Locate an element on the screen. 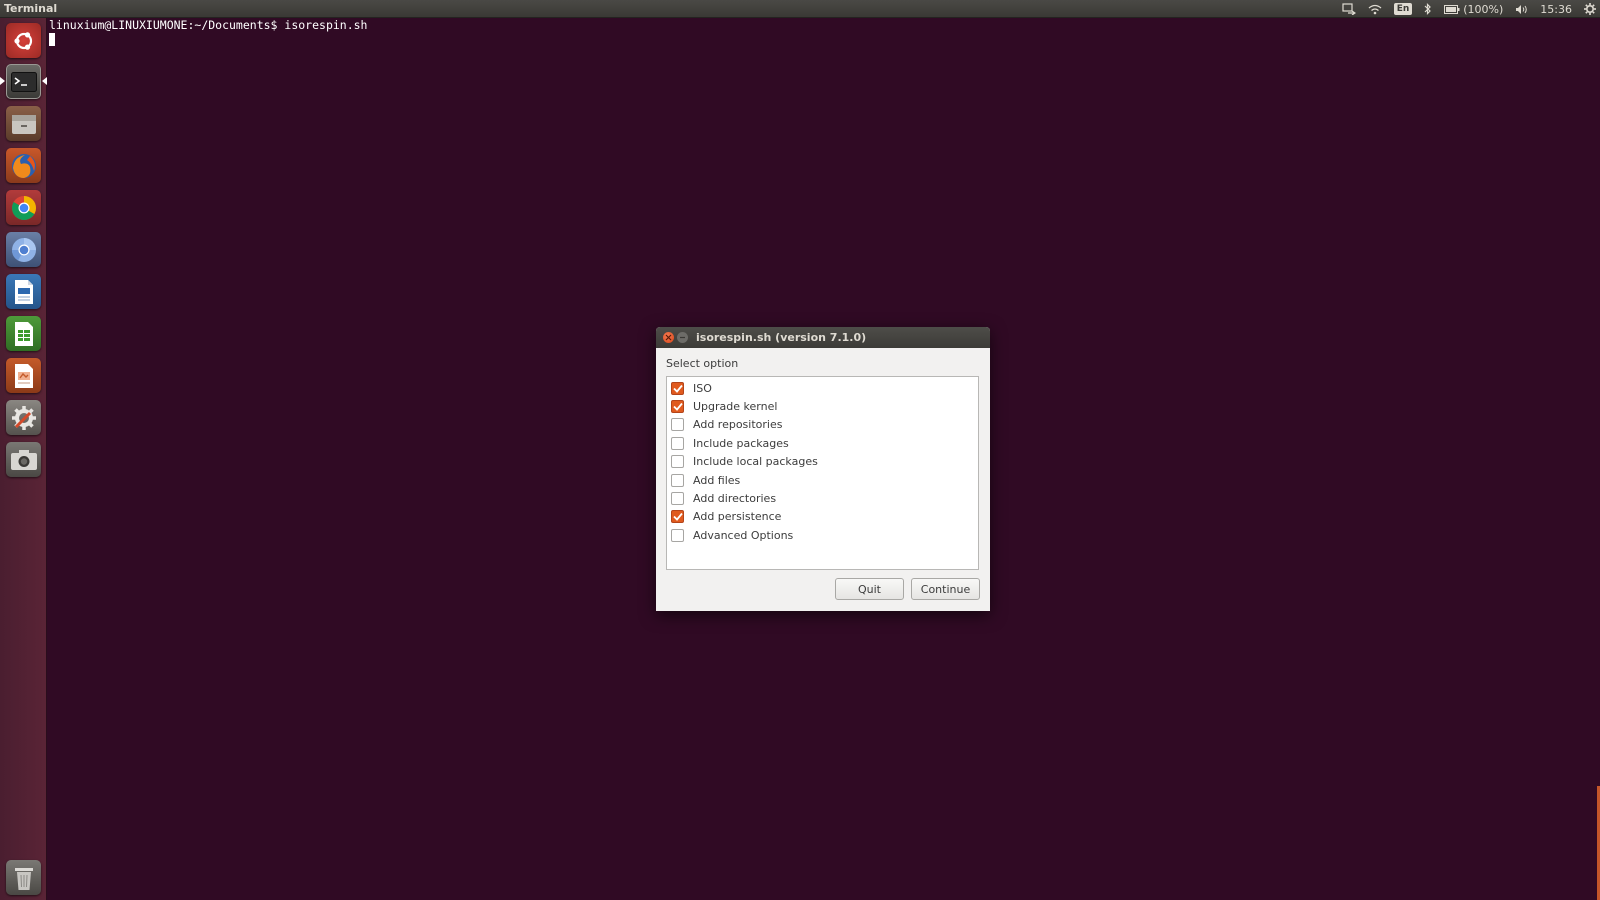  dialog-button-row: Quit Continue is located at coordinates (907, 589).